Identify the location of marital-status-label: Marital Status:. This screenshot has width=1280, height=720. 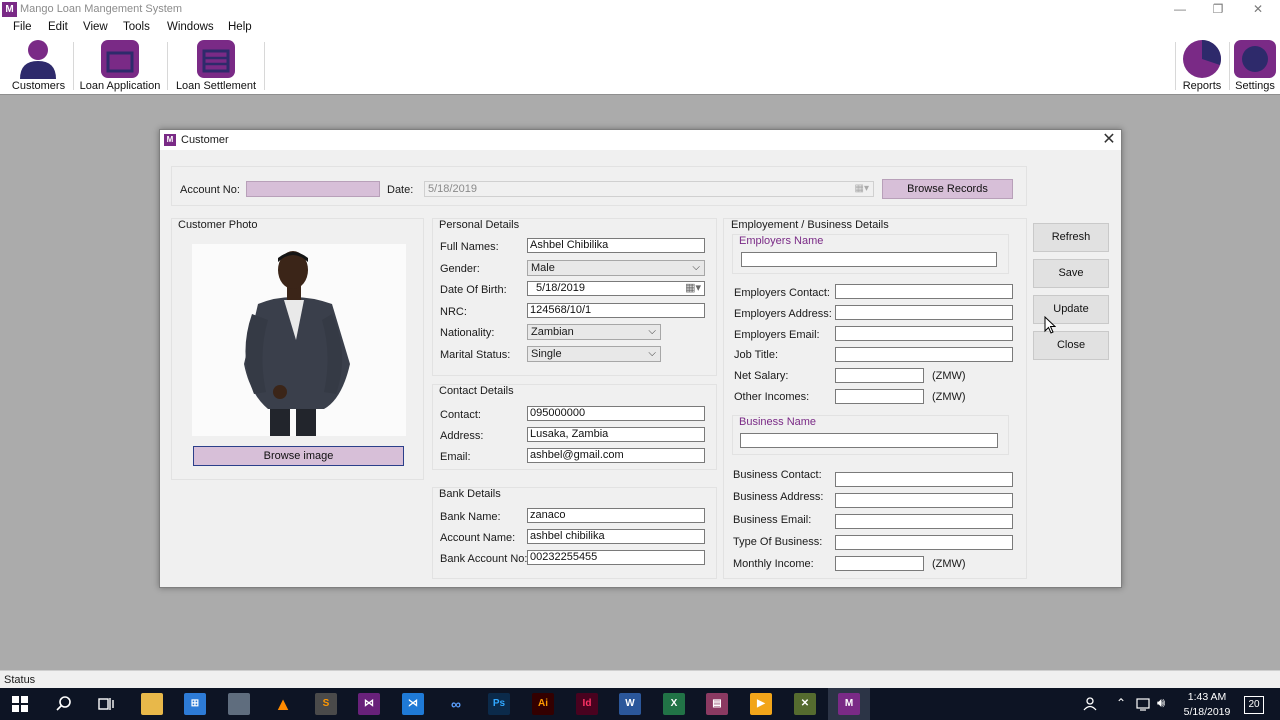
(475, 355).